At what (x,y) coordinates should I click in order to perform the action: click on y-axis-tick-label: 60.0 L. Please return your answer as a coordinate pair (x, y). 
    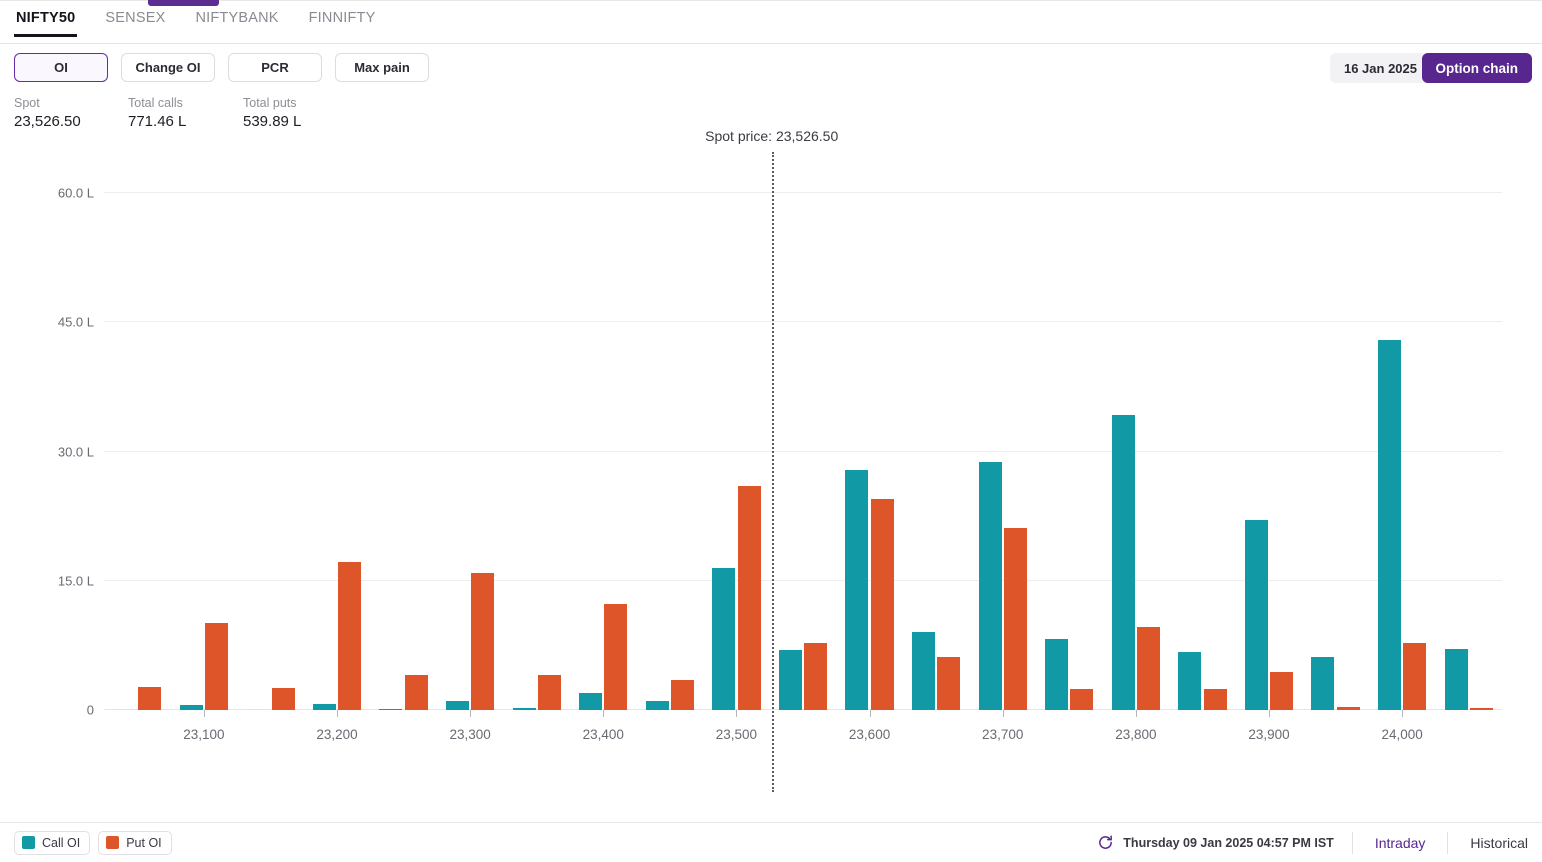
    Looking at the image, I should click on (75, 193).